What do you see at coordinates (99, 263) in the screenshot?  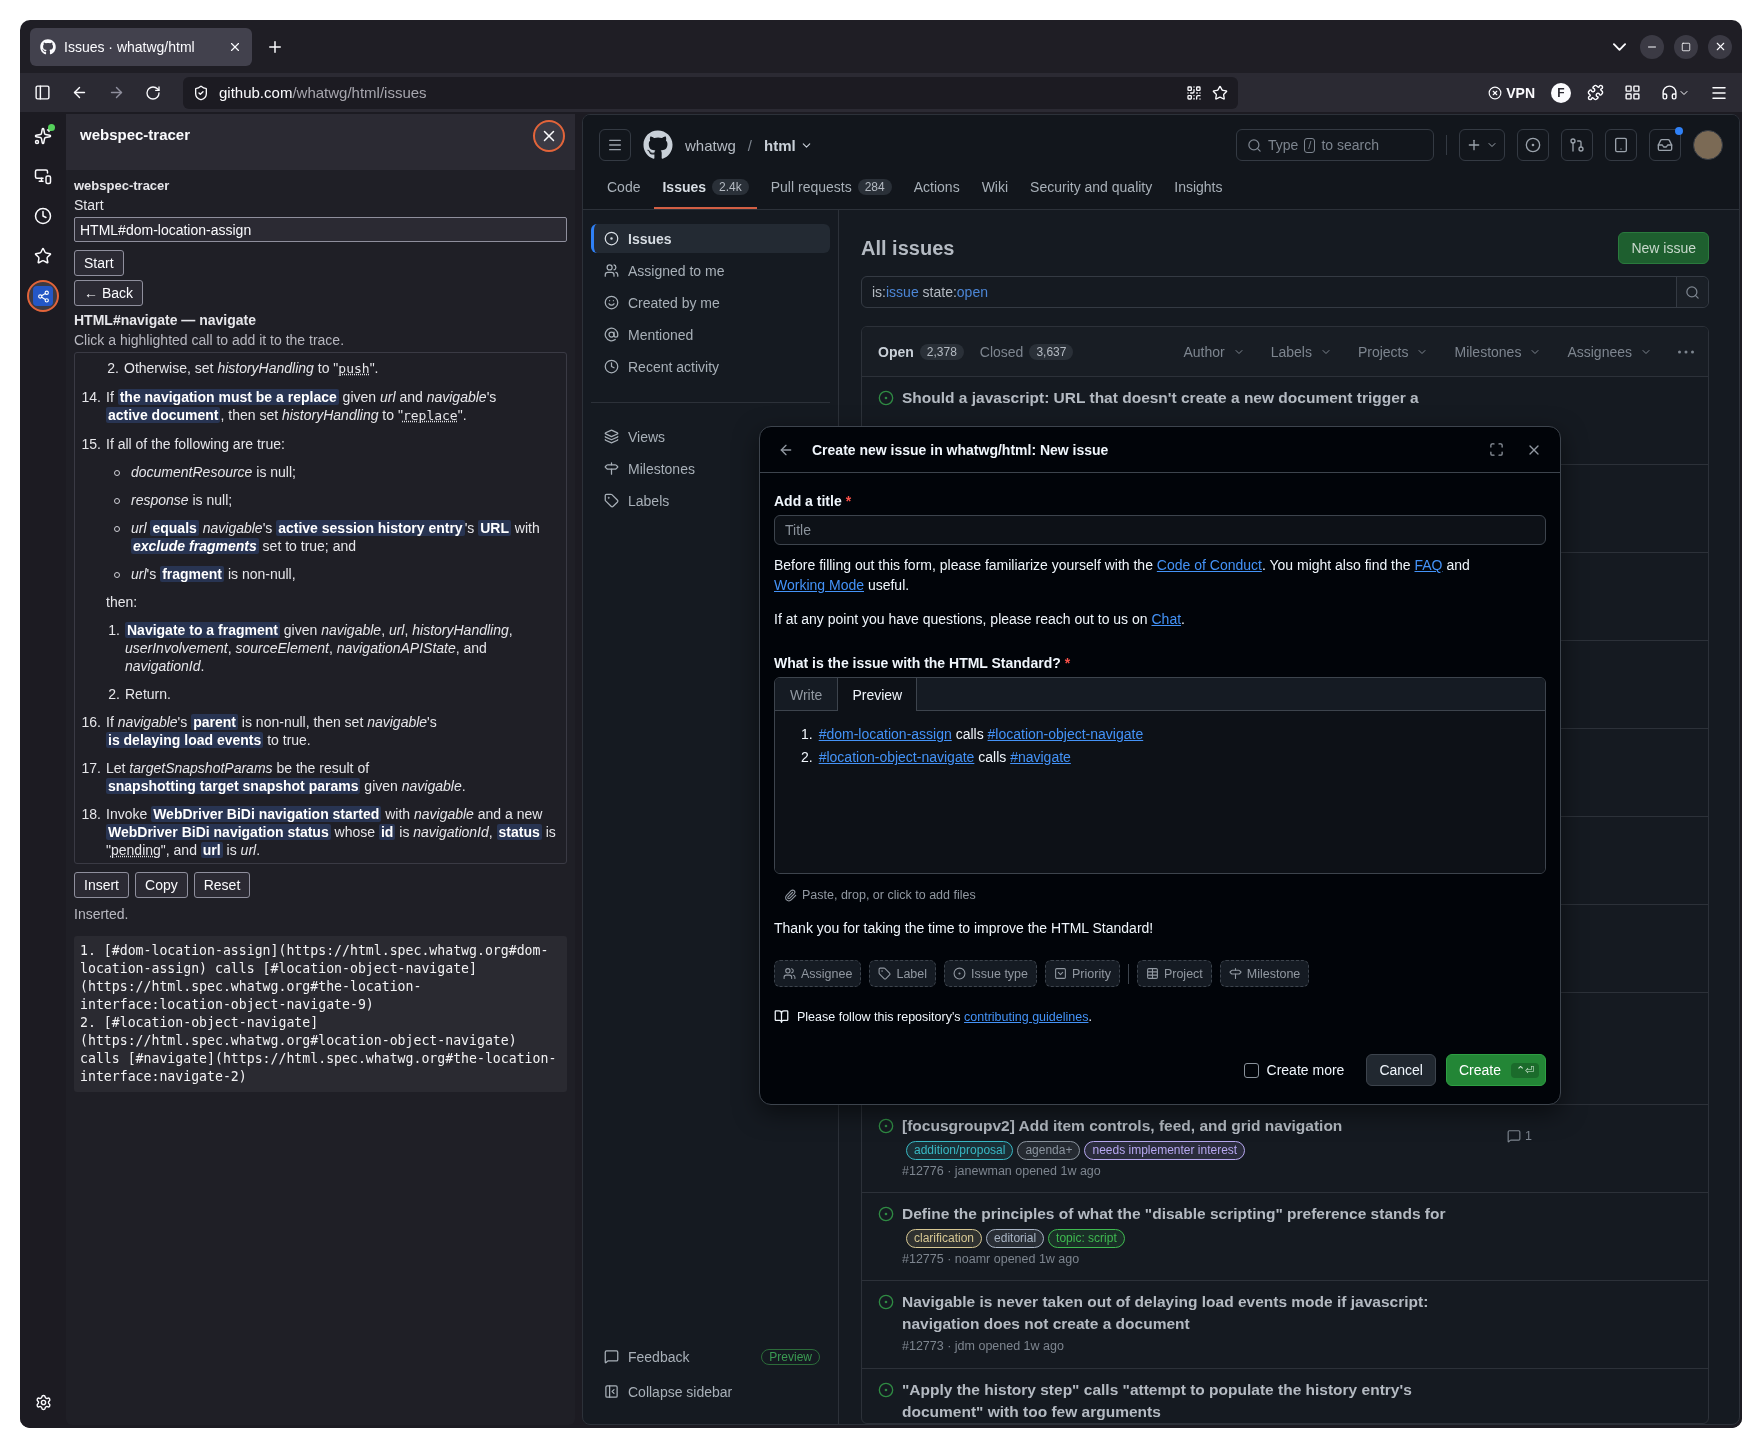 I see `start-button: Start` at bounding box center [99, 263].